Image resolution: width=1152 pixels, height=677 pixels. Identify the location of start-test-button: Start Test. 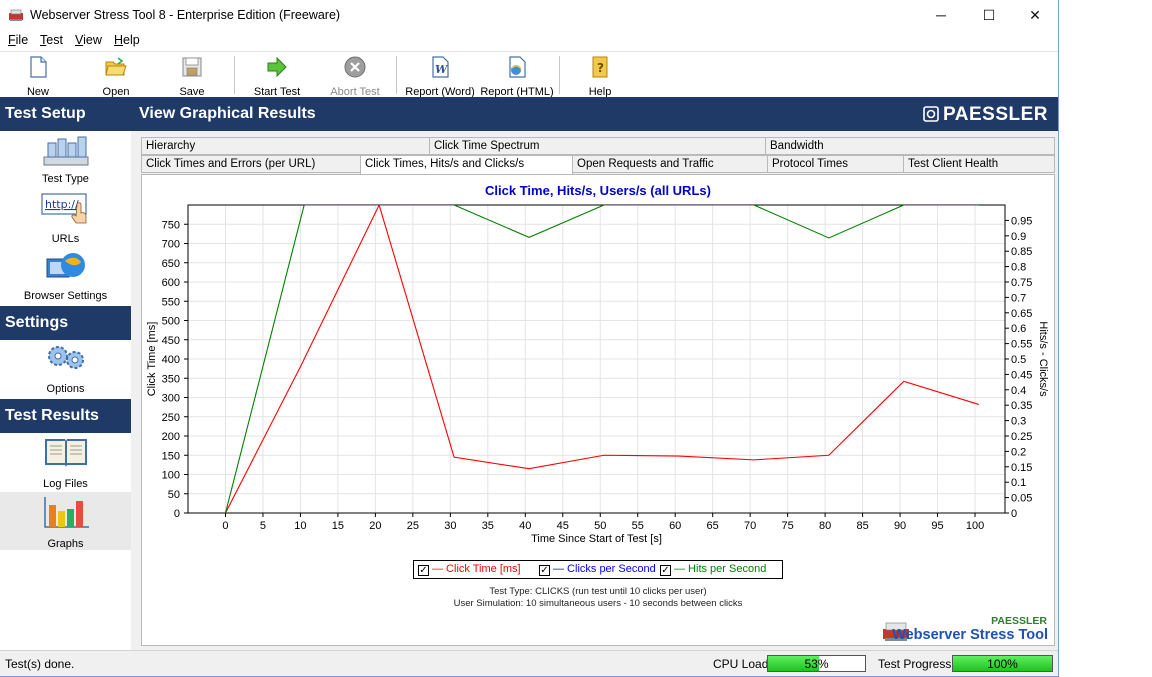
(277, 76).